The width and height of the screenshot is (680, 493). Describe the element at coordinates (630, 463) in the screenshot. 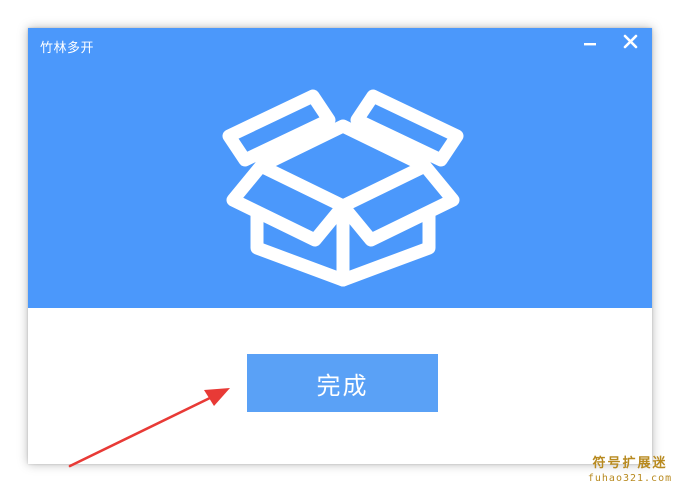

I see `watermark-text: 符号扩展迷` at that location.